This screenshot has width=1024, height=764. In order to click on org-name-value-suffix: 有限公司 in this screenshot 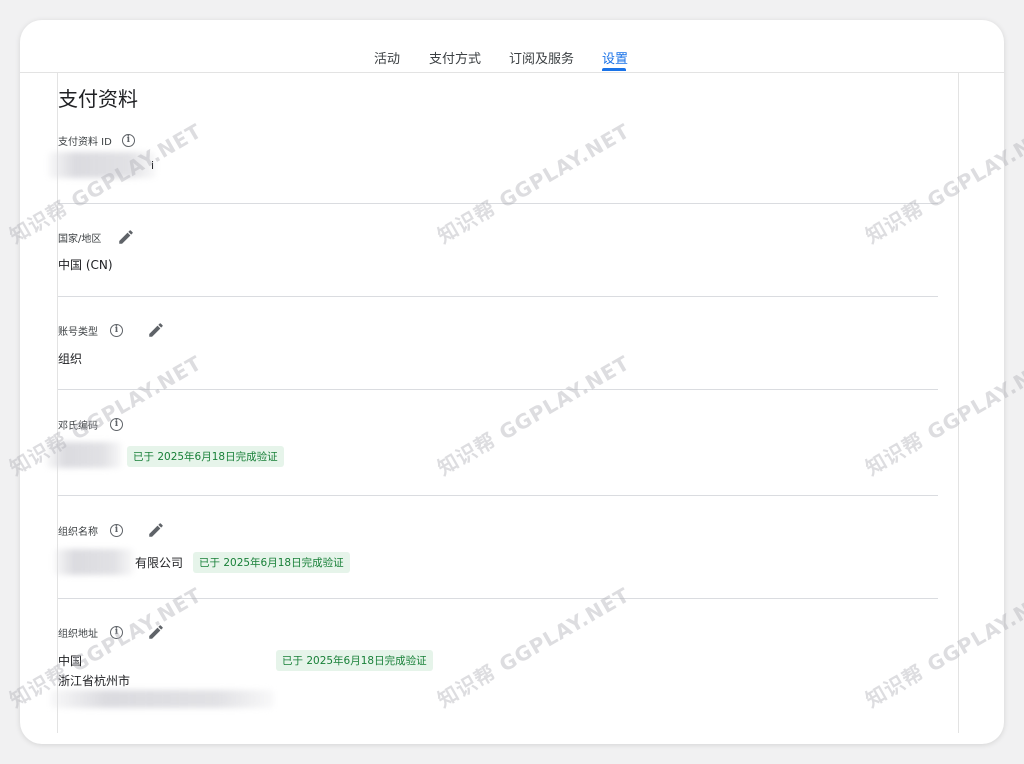, I will do `click(159, 563)`.